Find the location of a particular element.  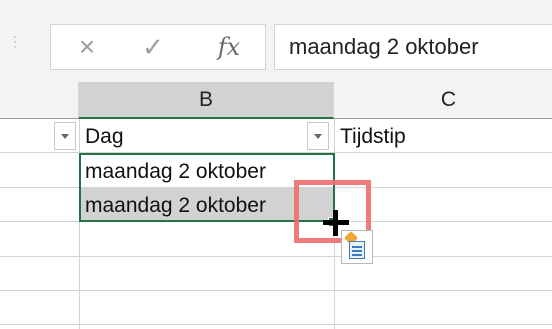

enter-icon: ✓ is located at coordinates (153, 47).